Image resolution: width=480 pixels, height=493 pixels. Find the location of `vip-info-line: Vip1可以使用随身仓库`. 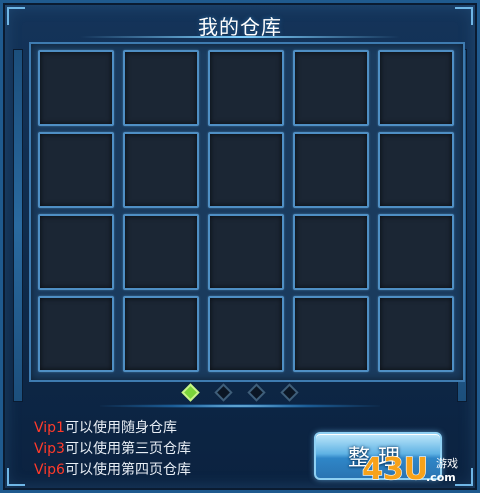

vip-info-line: Vip1可以使用随身仓库 is located at coordinates (169, 428).